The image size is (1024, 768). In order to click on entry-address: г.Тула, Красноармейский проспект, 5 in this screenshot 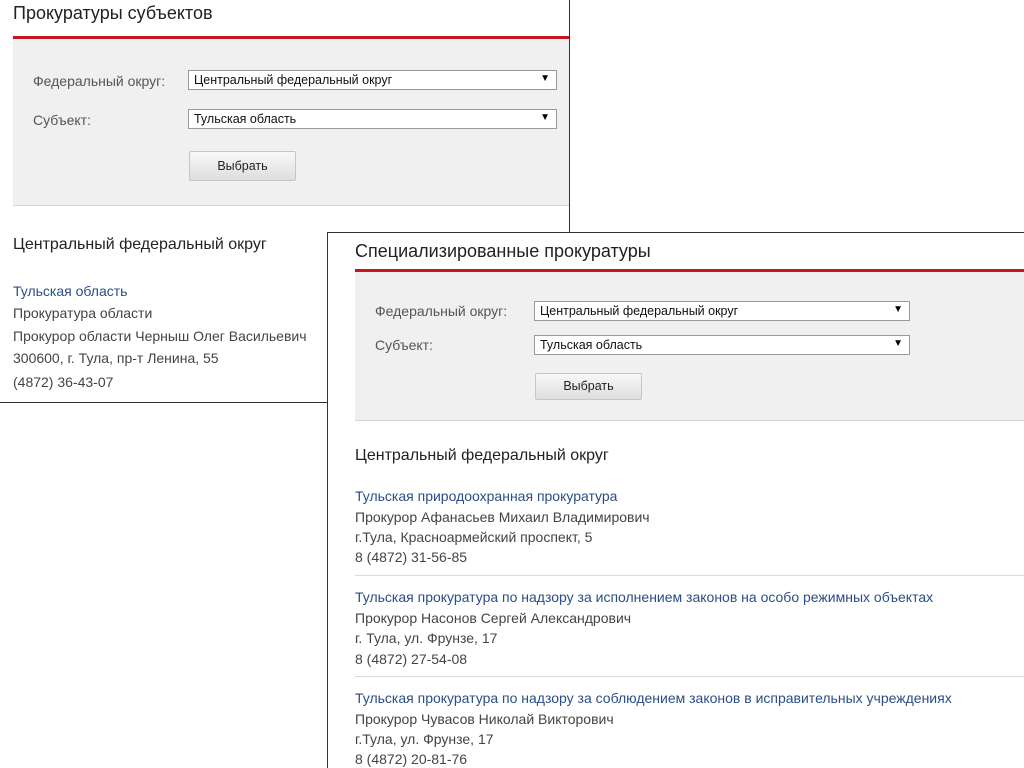, I will do `click(474, 537)`.